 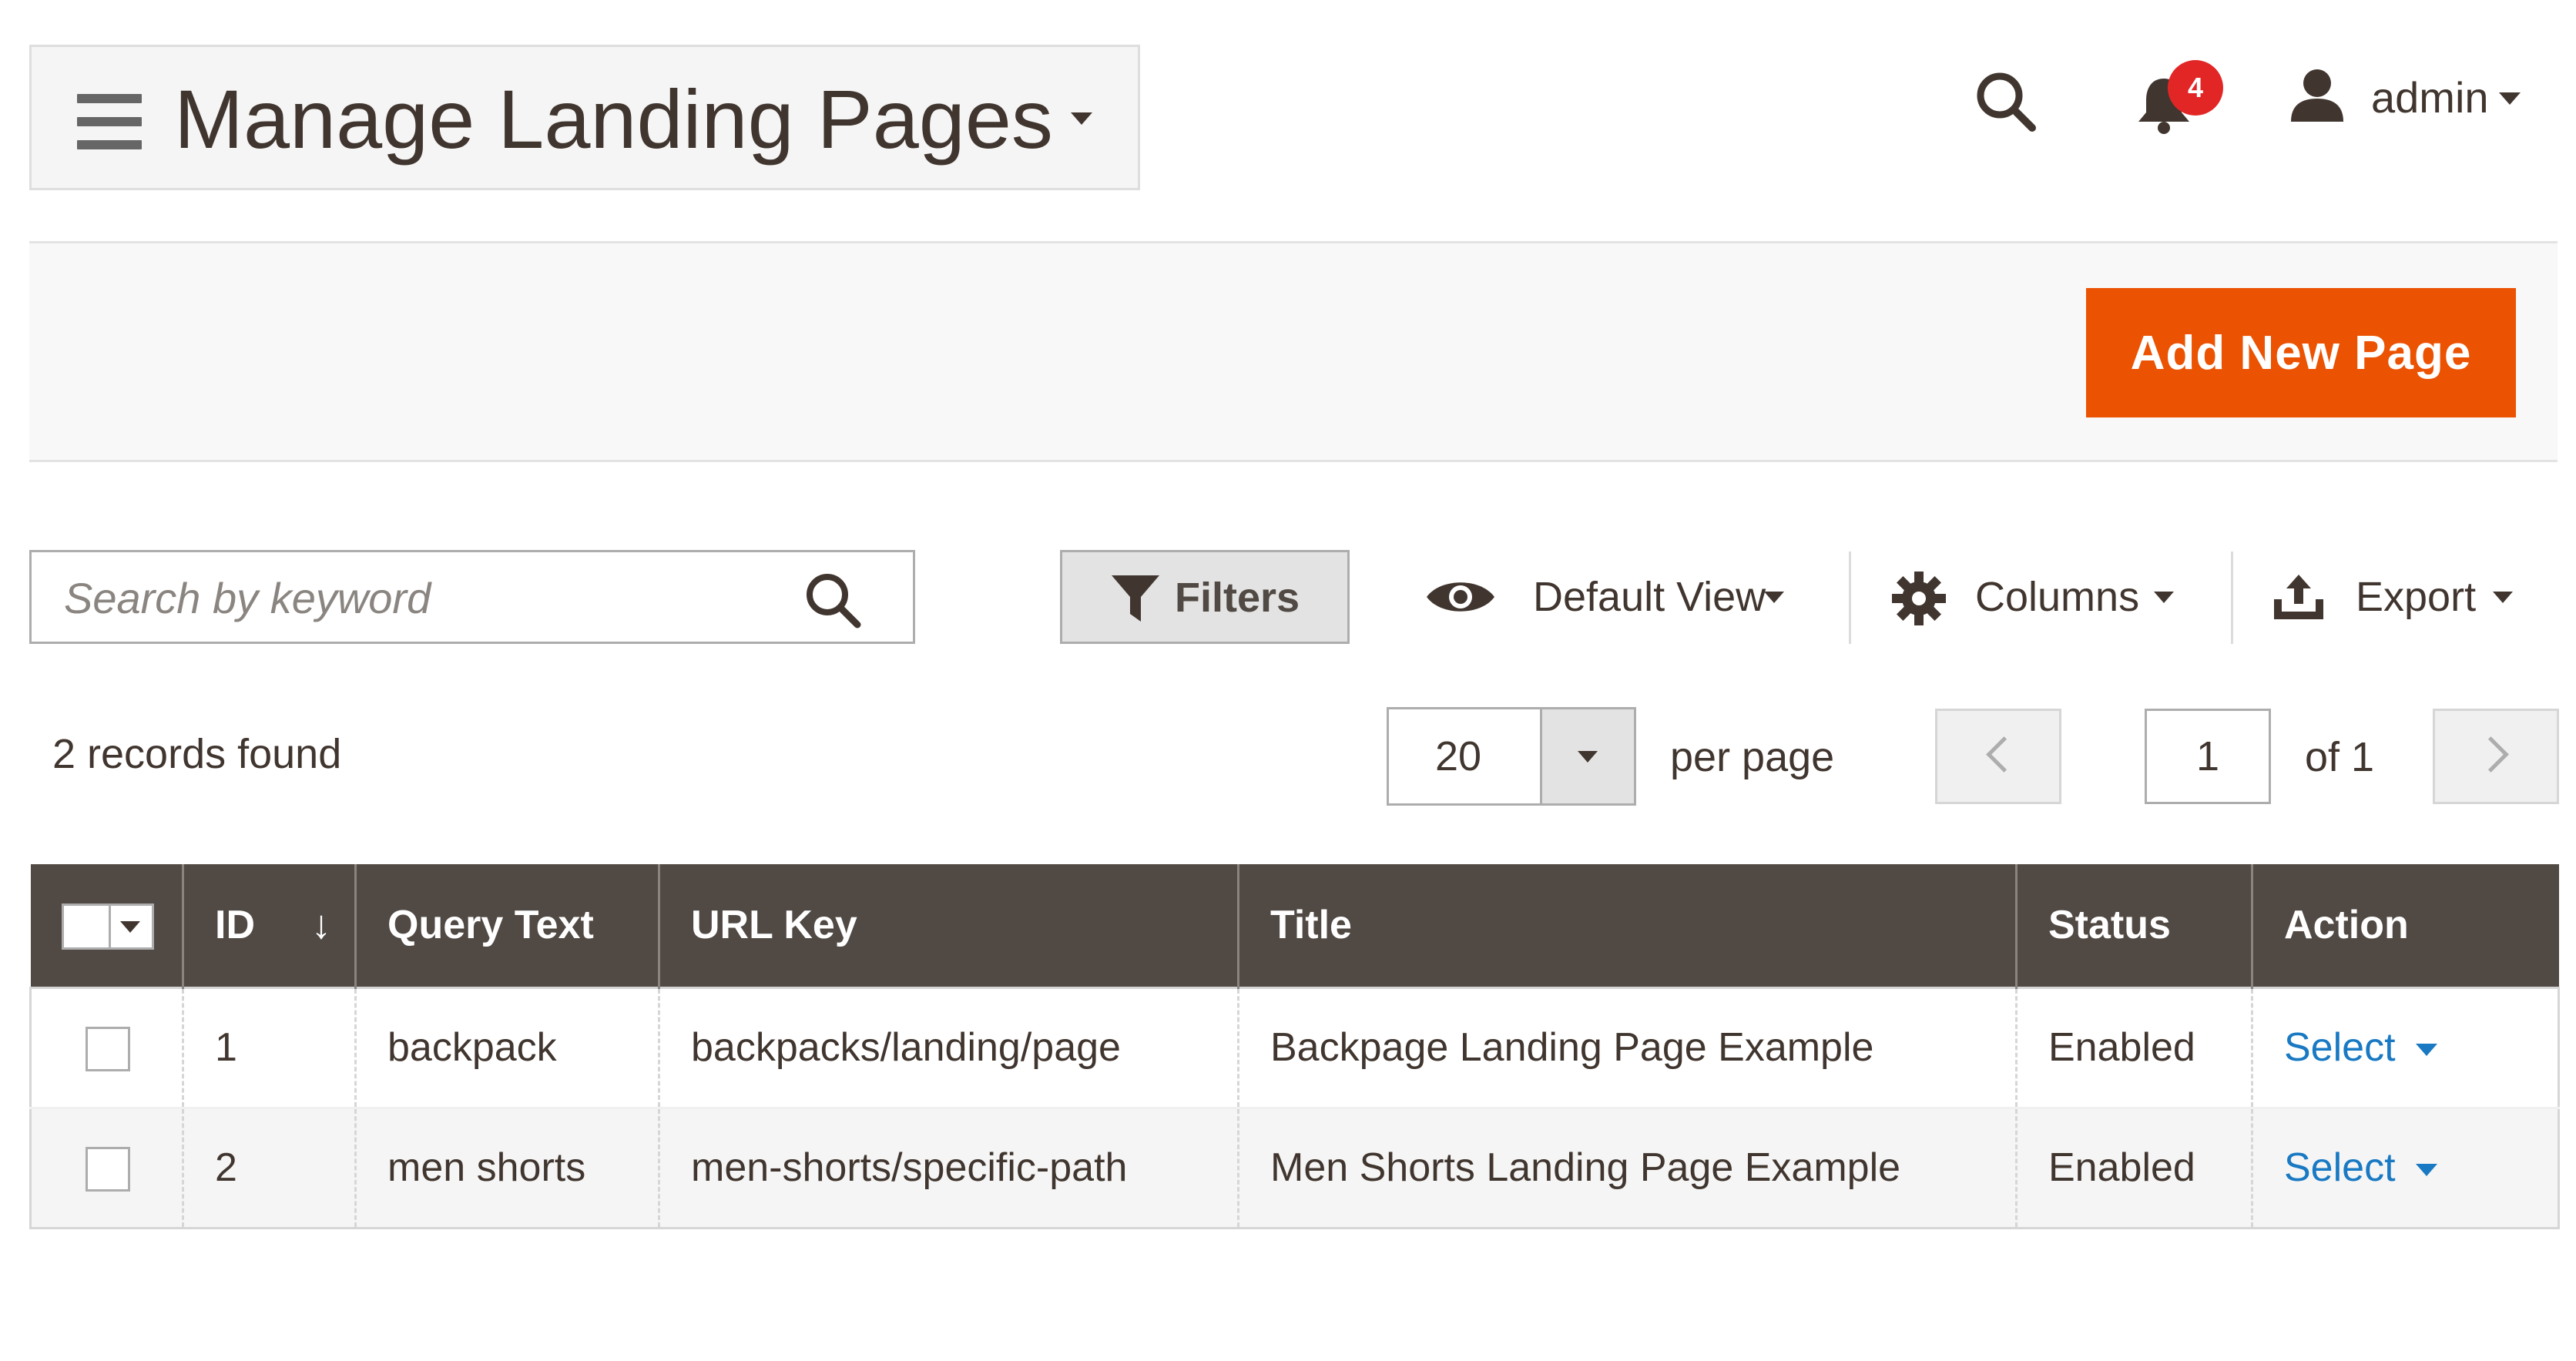 I want to click on notification-badge: 4, so click(x=2195, y=88).